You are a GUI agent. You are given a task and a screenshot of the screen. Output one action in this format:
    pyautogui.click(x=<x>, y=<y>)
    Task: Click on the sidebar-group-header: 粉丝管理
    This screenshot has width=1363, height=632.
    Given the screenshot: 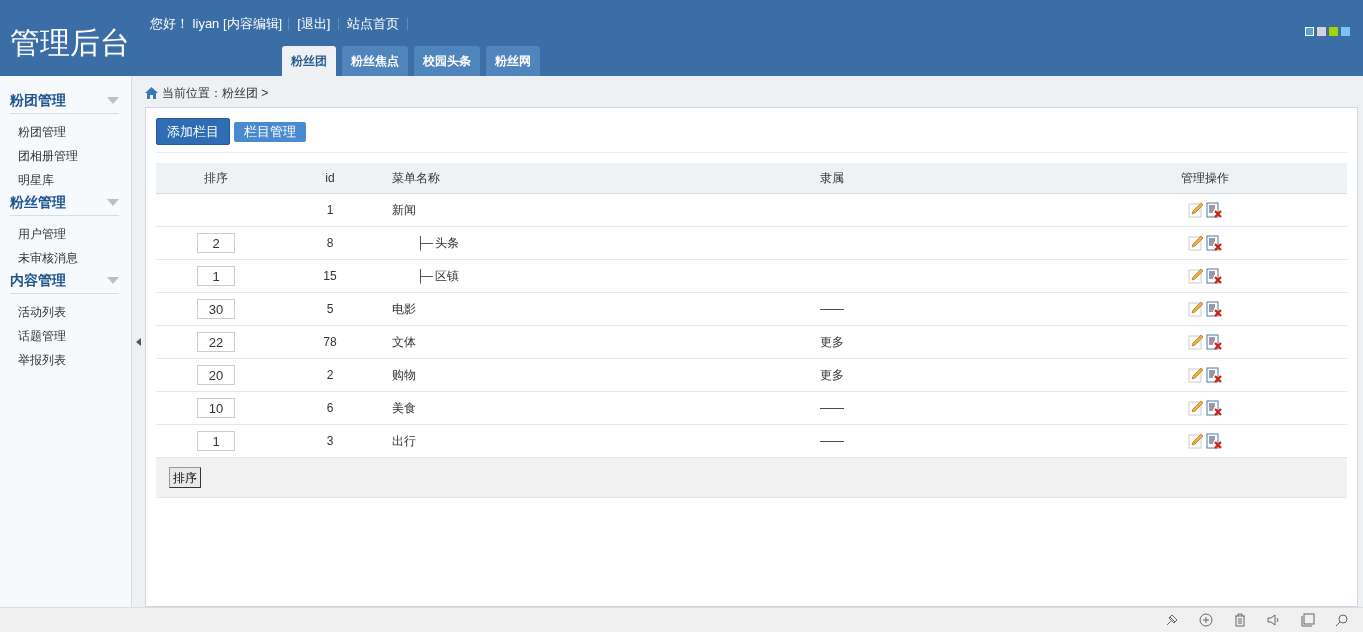 What is the action you would take?
    pyautogui.click(x=64, y=204)
    